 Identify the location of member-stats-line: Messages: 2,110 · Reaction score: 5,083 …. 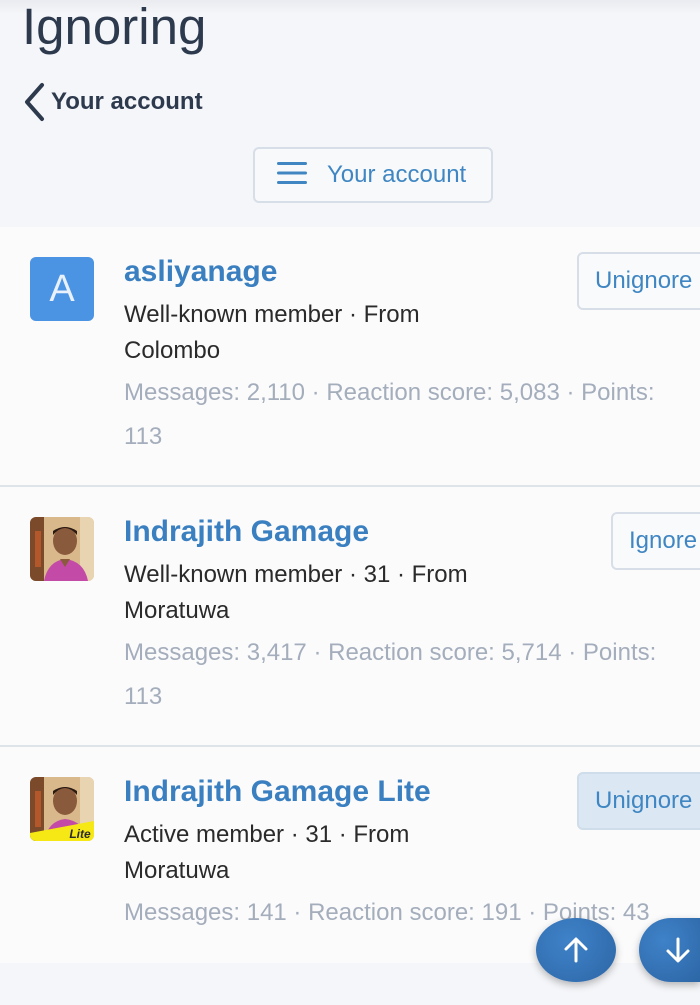
(389, 392).